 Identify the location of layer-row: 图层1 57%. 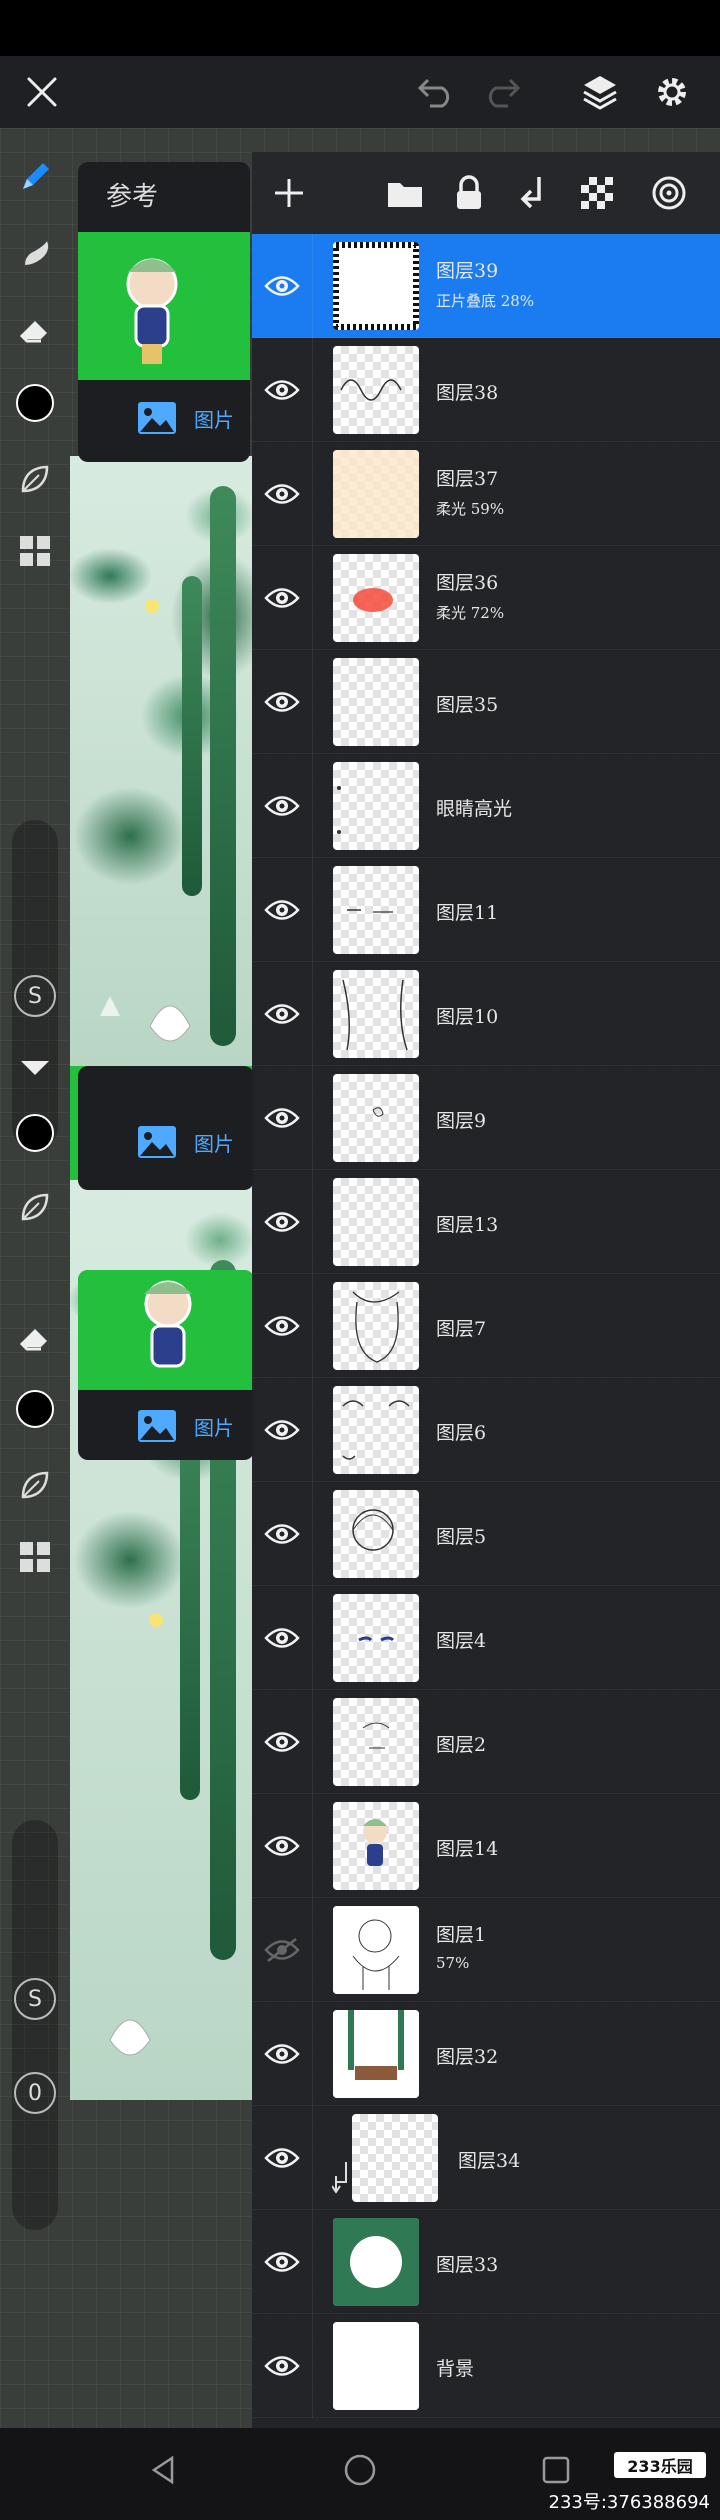
(486, 1950).